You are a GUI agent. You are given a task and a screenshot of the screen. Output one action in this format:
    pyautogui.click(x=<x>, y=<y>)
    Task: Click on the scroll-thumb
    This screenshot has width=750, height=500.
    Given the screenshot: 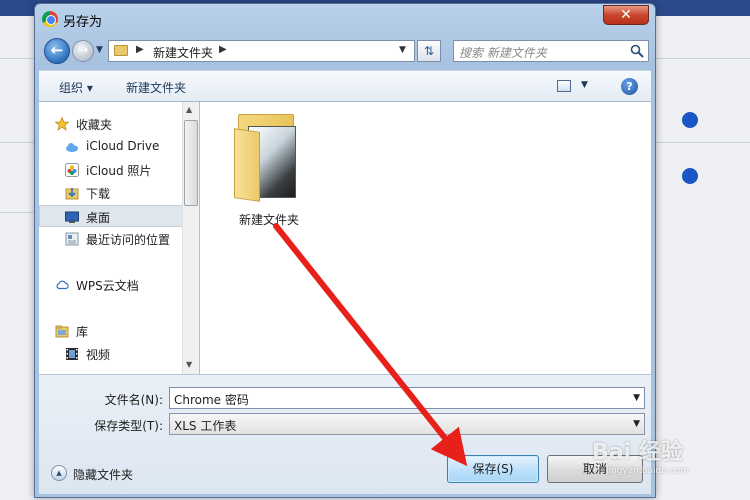 What is the action you would take?
    pyautogui.click(x=191, y=163)
    